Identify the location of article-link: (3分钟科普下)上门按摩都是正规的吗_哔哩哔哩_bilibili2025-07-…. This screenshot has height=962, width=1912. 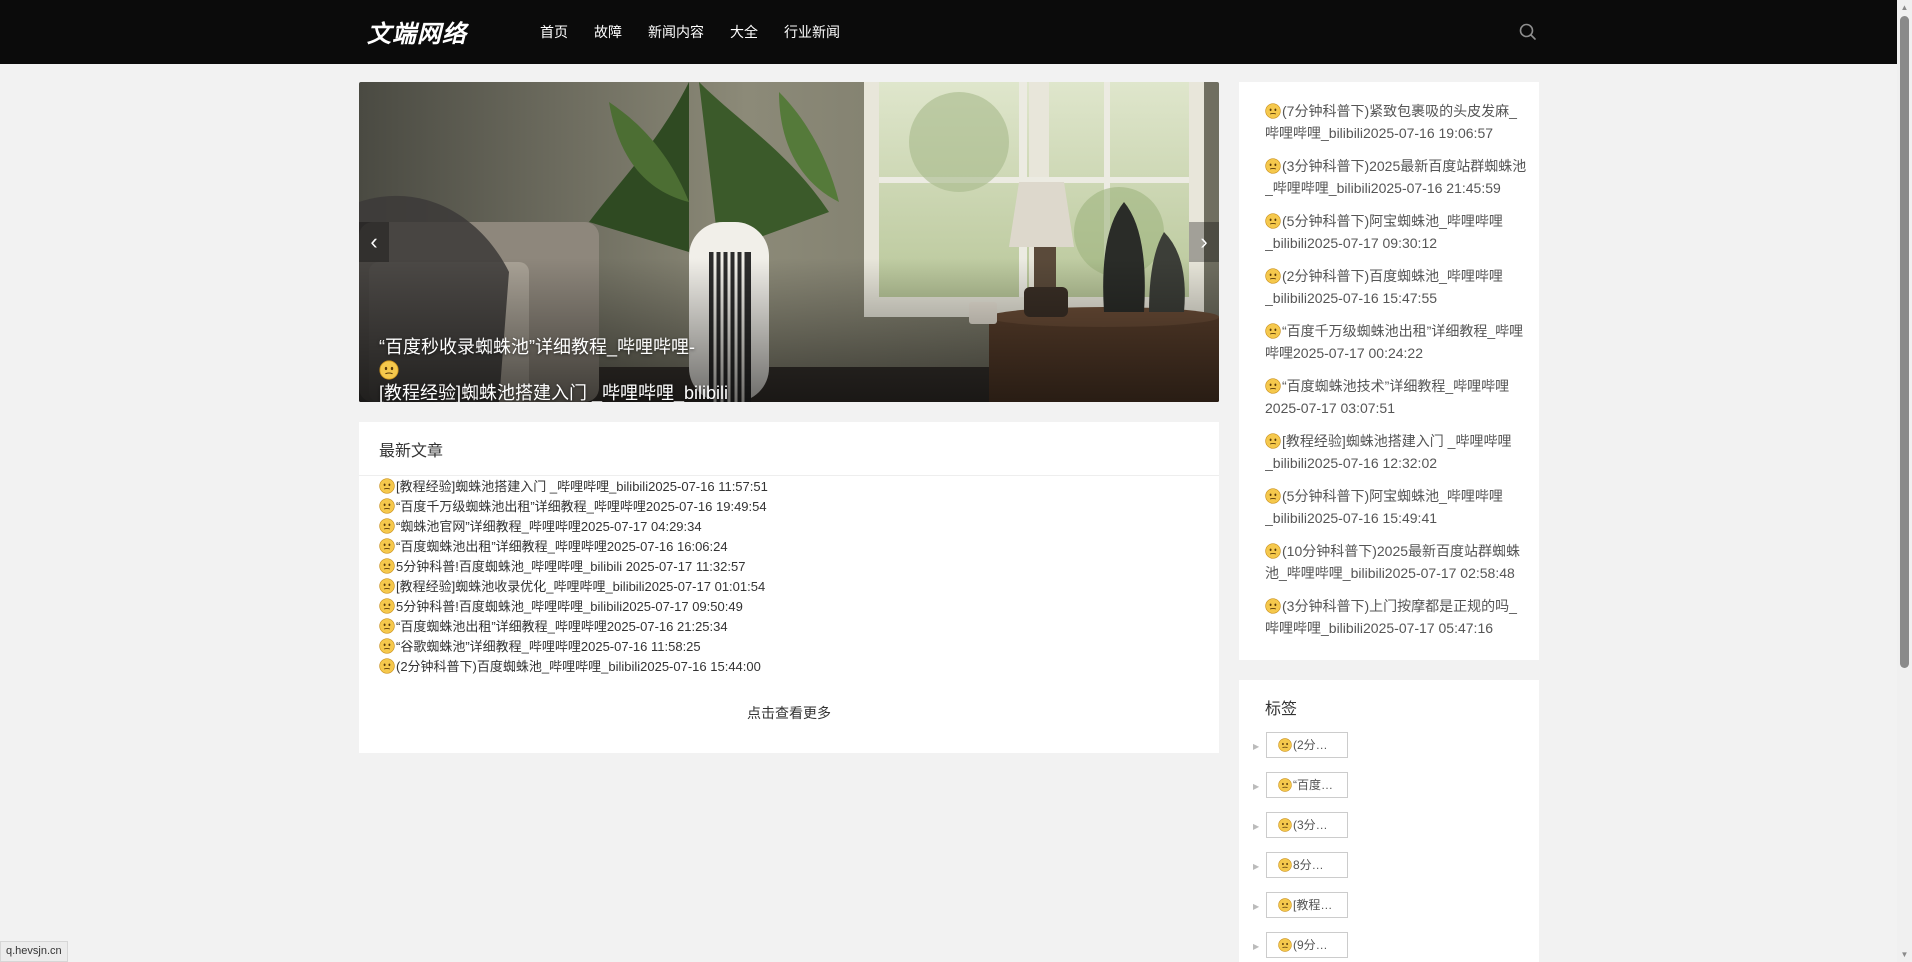
(1391, 617).